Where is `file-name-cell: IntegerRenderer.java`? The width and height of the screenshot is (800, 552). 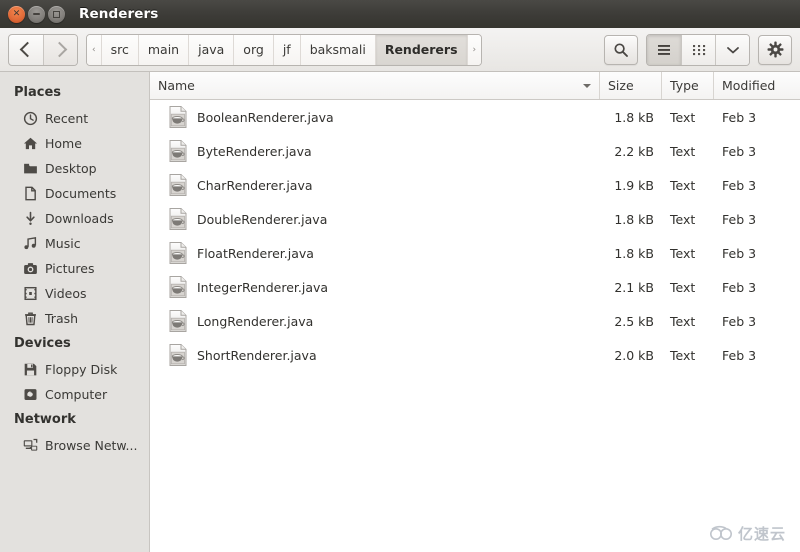 file-name-cell: IntegerRenderer.java is located at coordinates (375, 287).